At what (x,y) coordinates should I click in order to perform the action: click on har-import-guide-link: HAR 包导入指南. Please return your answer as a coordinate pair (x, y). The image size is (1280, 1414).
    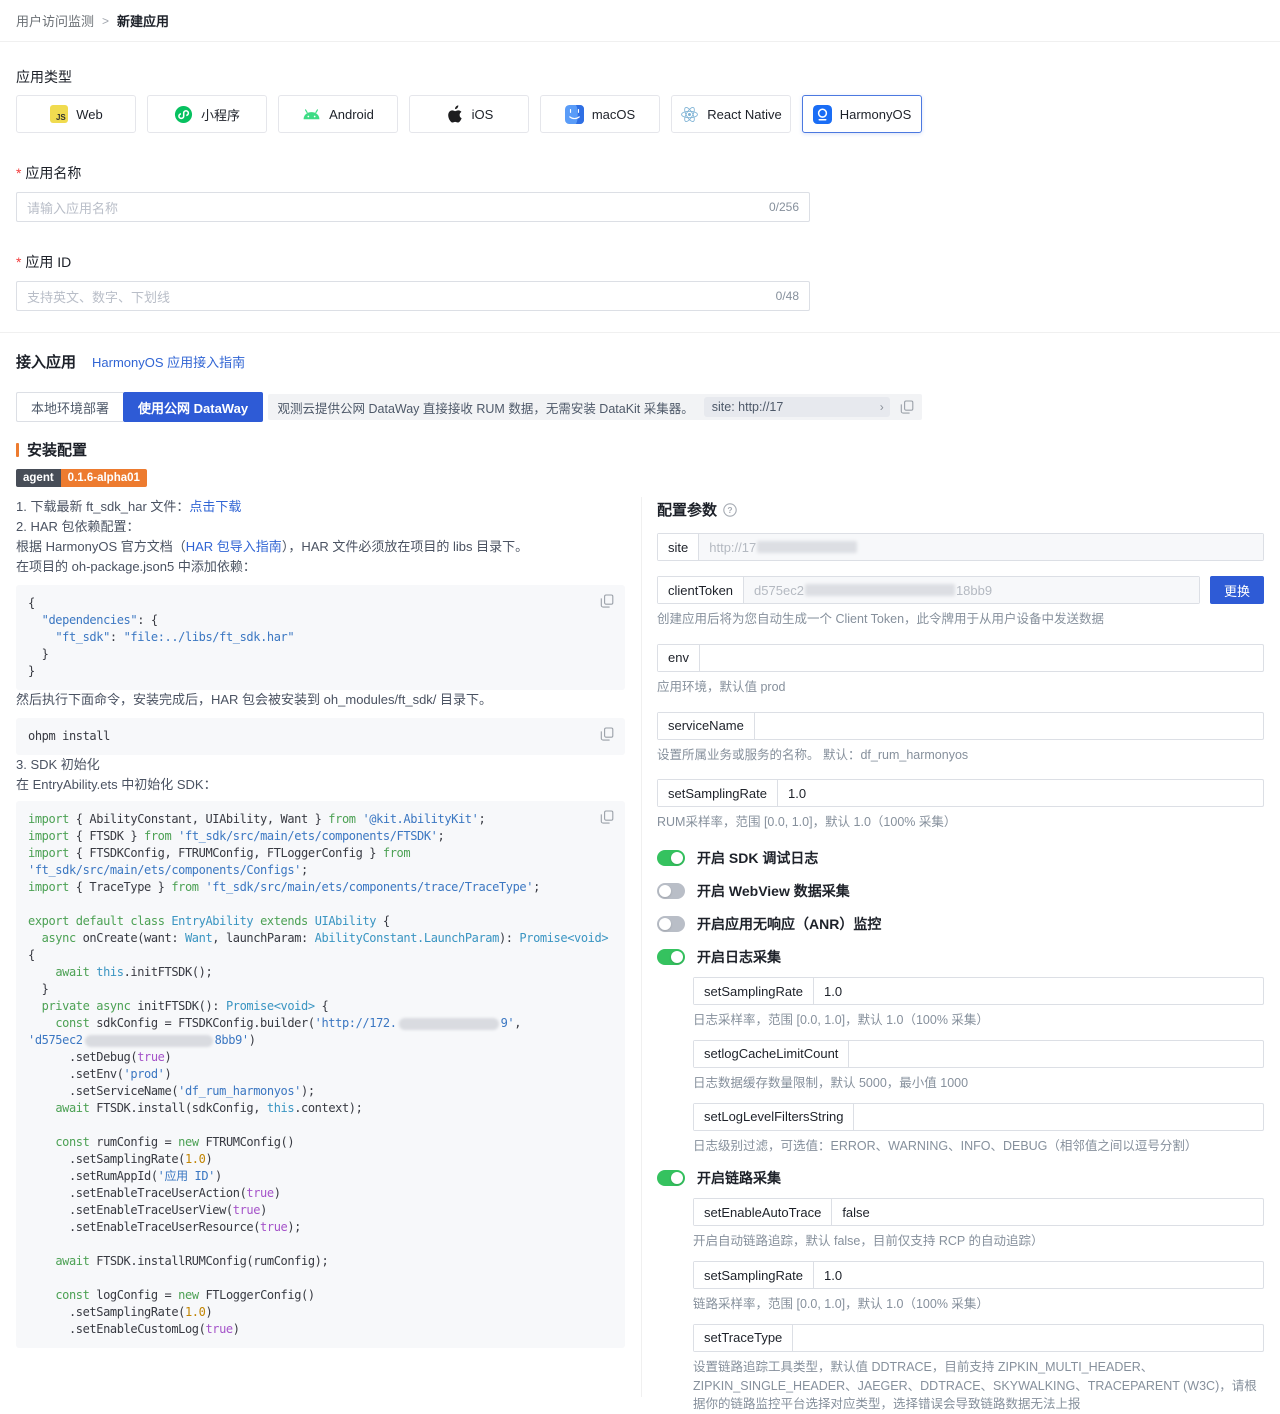
    Looking at the image, I should click on (234, 546).